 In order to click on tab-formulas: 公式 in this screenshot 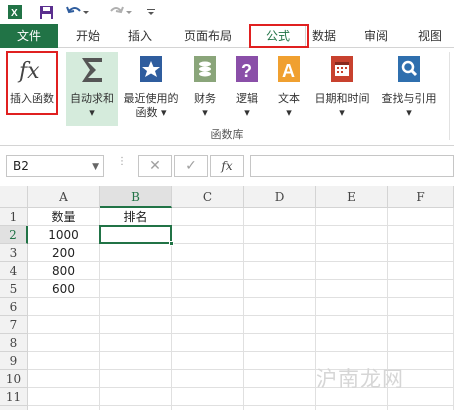, I will do `click(278, 36)`.